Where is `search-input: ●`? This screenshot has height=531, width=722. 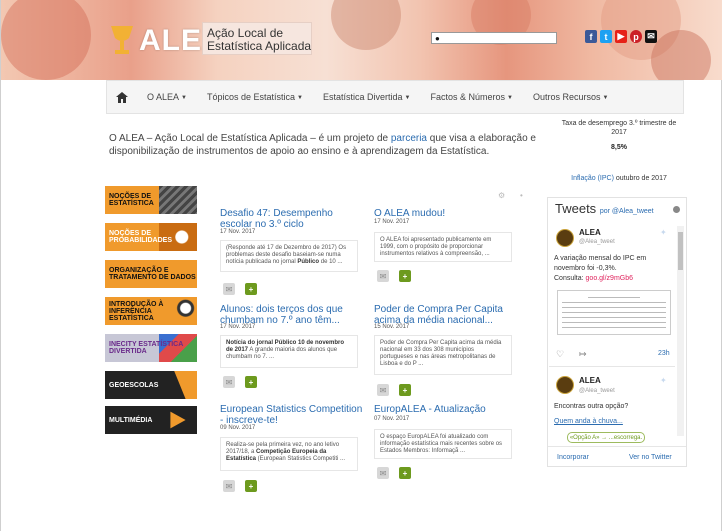
search-input: ● is located at coordinates (494, 38).